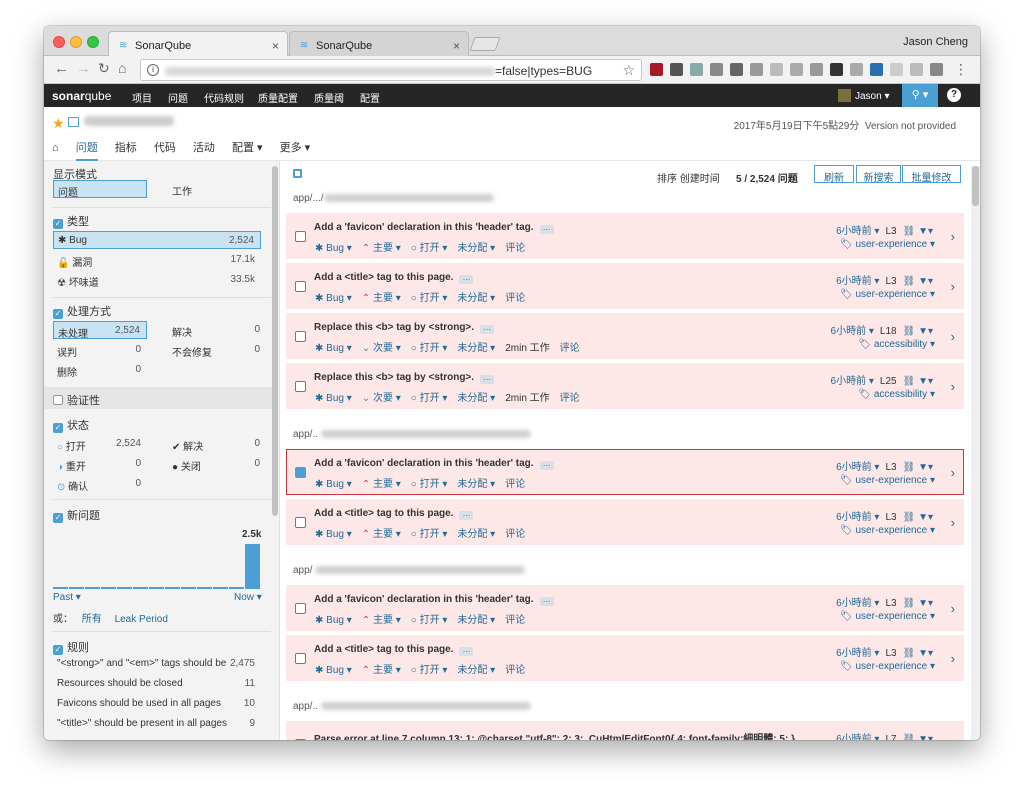 This screenshot has width=1024, height=804. What do you see at coordinates (157, 280) in the screenshot?
I see `type-code-smell: ☢ 坏味道 33.5k` at bounding box center [157, 280].